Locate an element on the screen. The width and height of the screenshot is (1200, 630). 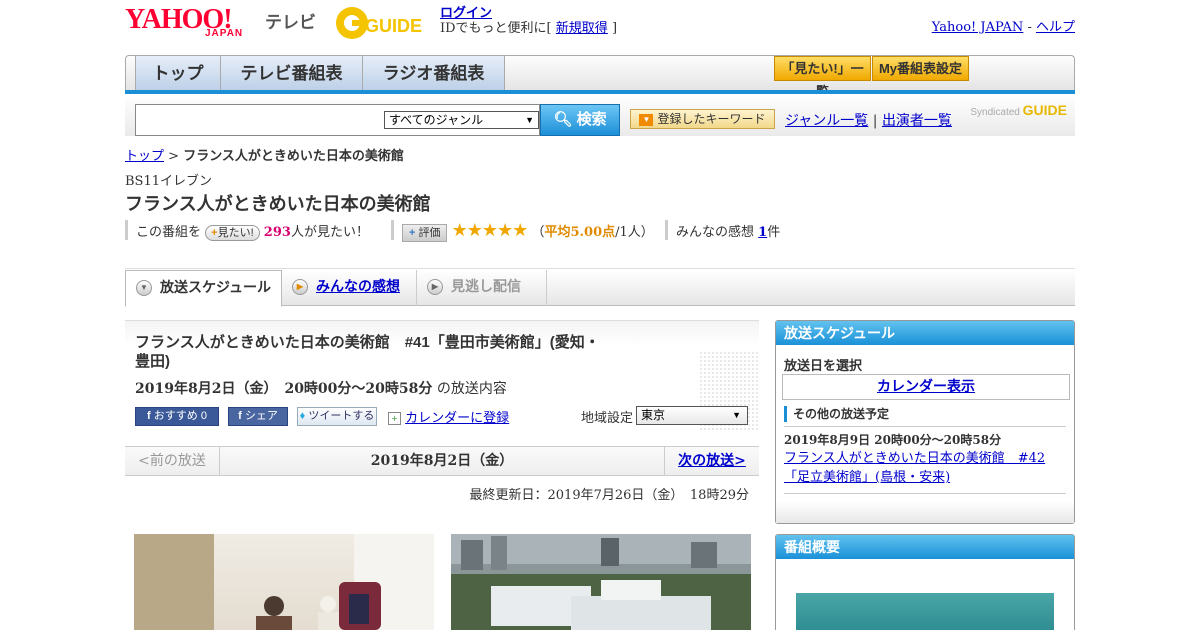
arrow-down-icon: ▼ is located at coordinates (646, 119).